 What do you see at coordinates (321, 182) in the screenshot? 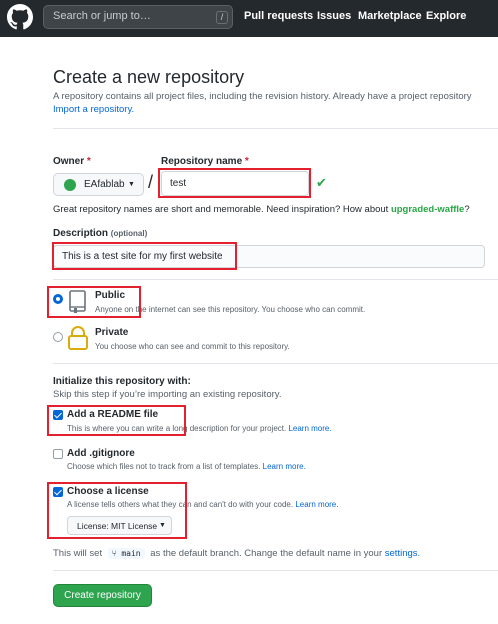
I see `check-icon: ✔` at bounding box center [321, 182].